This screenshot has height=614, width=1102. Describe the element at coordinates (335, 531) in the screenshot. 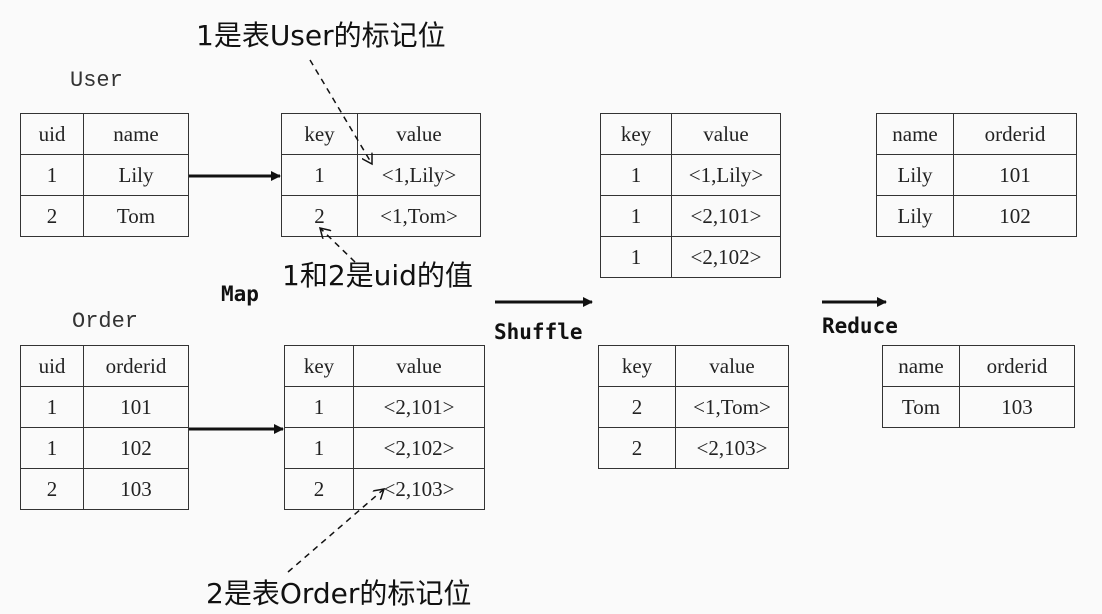

I see `callout-arrow-order-flag` at that location.